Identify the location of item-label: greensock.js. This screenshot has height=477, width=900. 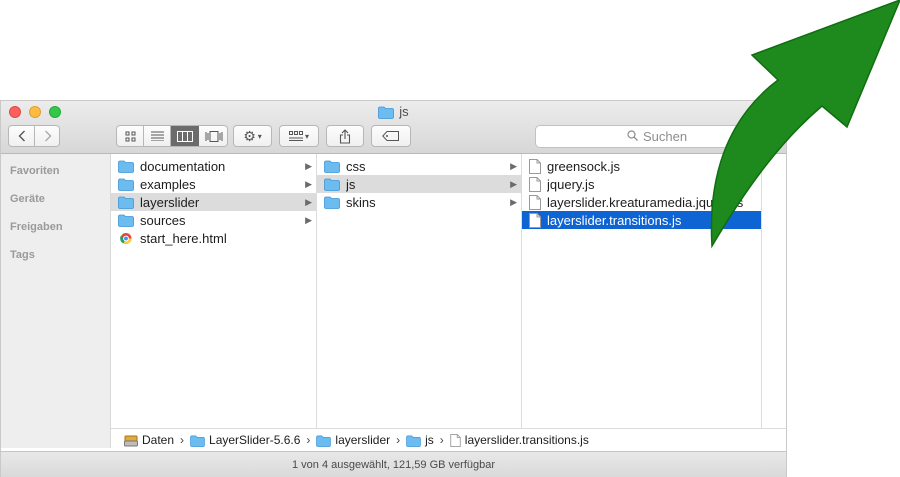
(583, 166).